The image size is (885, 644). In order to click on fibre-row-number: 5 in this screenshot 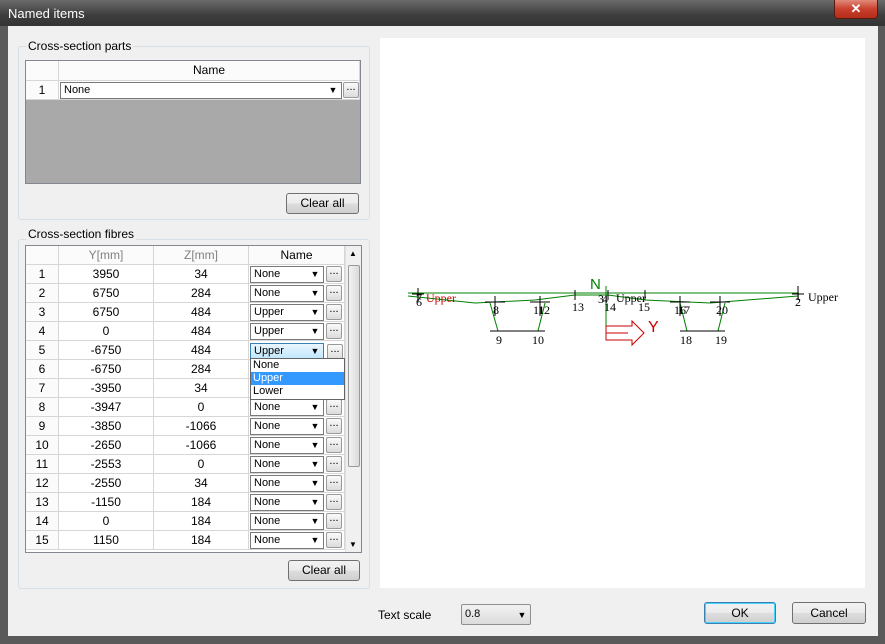, I will do `click(42, 350)`.